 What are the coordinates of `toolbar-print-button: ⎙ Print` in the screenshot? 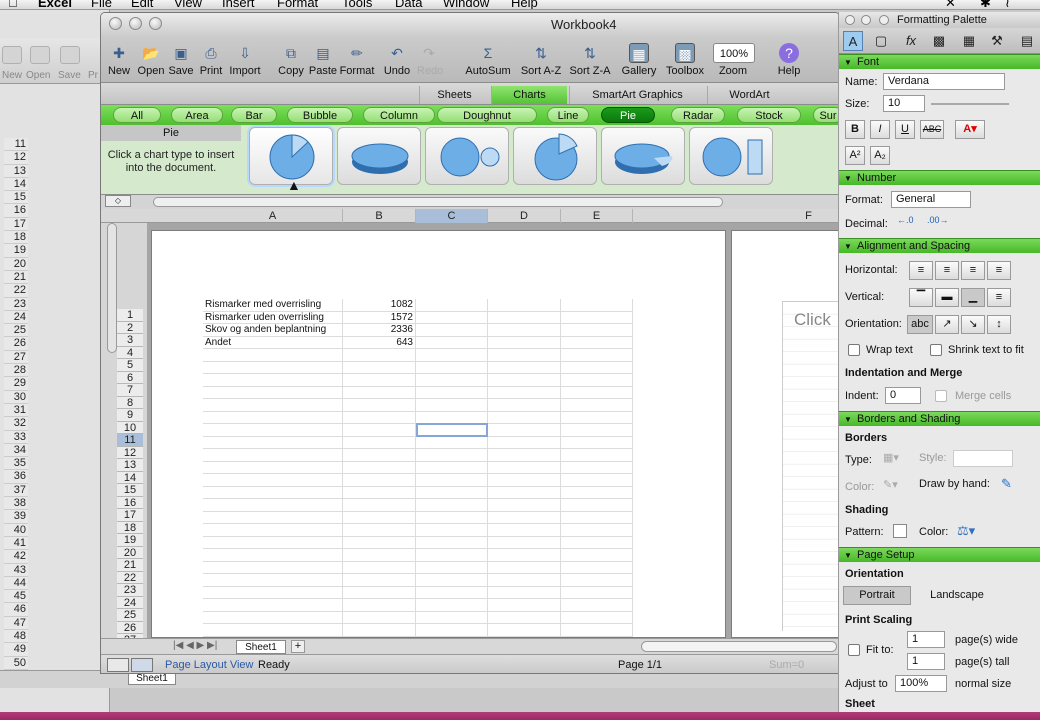 It's located at (211, 60).